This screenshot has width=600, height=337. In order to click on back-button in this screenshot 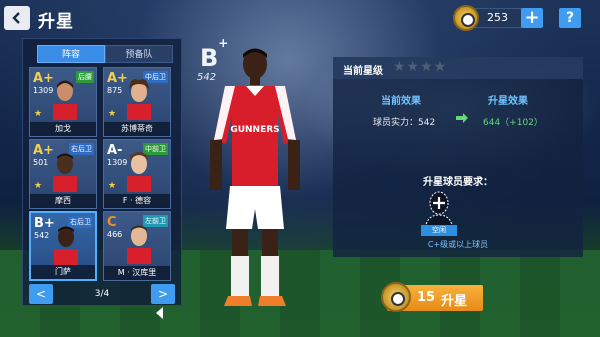, I will do `click(17, 18)`.